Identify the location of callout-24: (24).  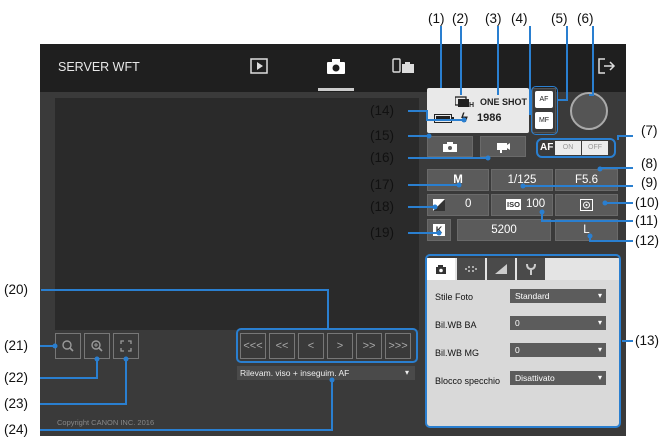
(16, 429).